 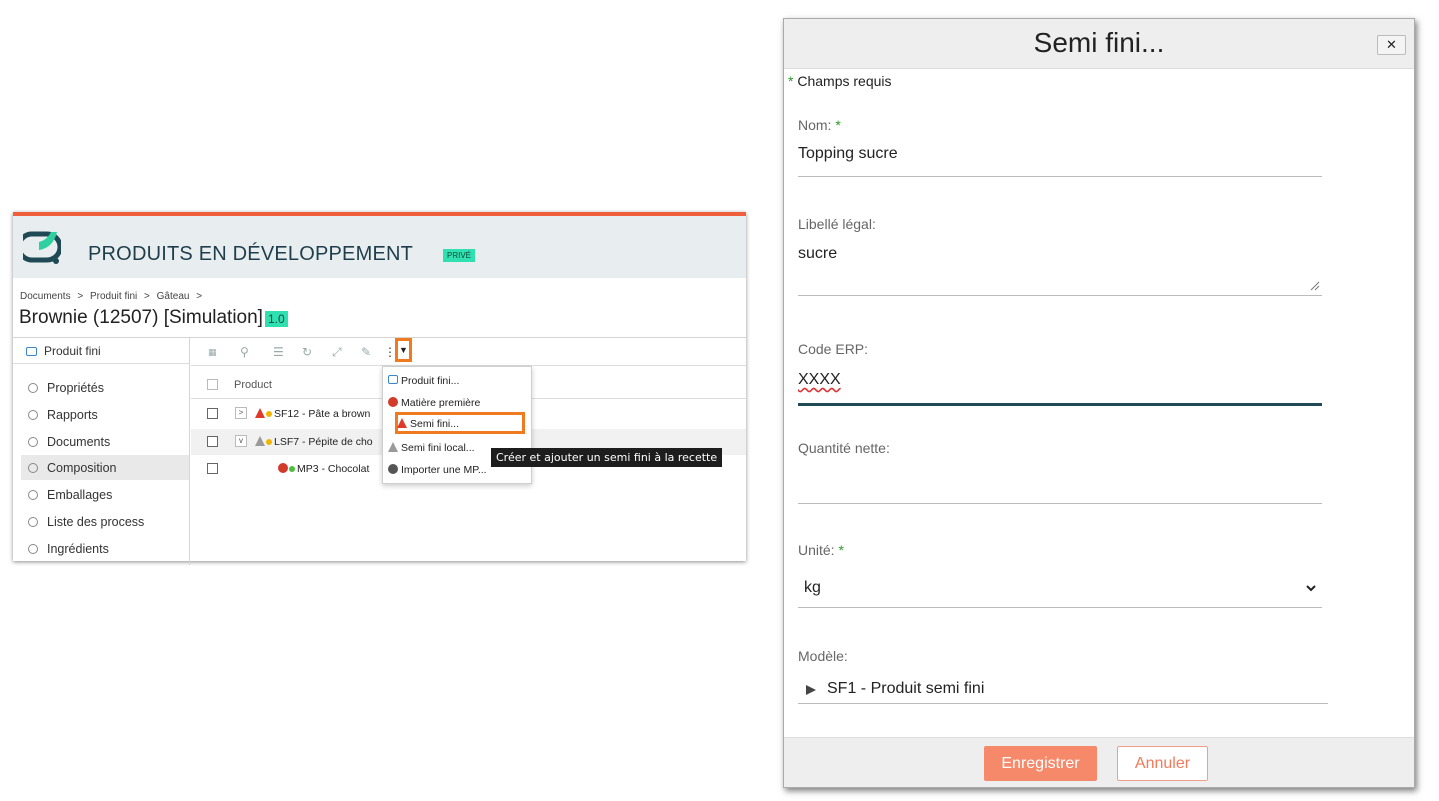 I want to click on sidebar-item-liste-process: Liste des process, so click(x=105, y=521).